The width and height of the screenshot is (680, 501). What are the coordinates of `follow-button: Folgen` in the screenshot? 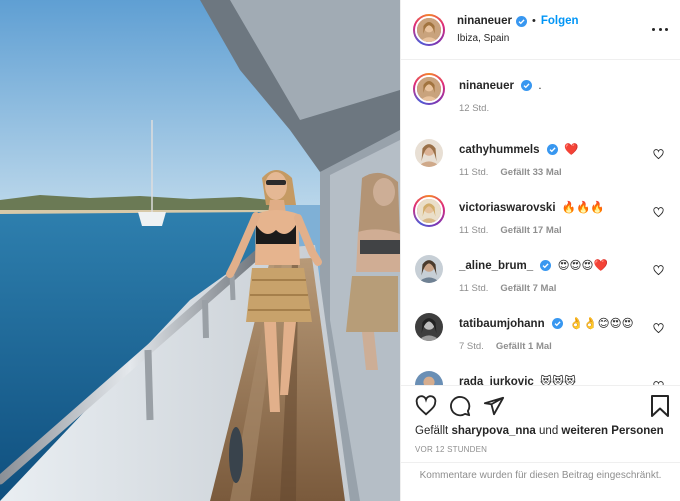 It's located at (560, 21).